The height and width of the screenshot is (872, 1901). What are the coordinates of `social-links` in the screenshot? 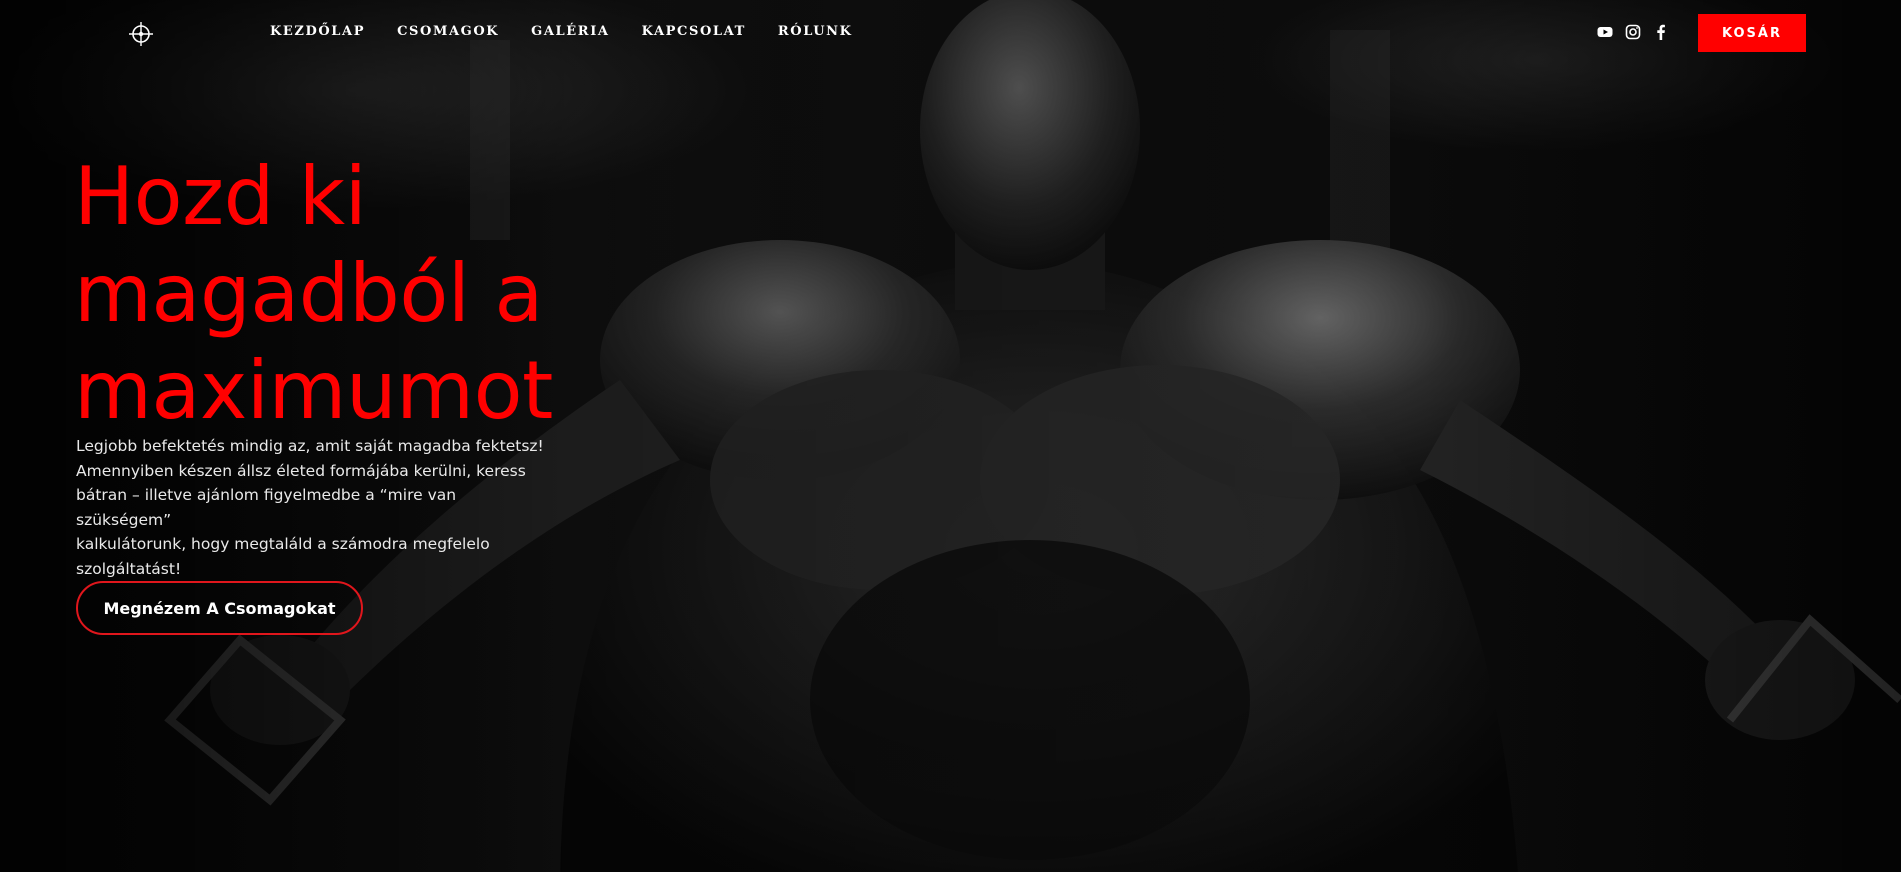 It's located at (1633, 32).